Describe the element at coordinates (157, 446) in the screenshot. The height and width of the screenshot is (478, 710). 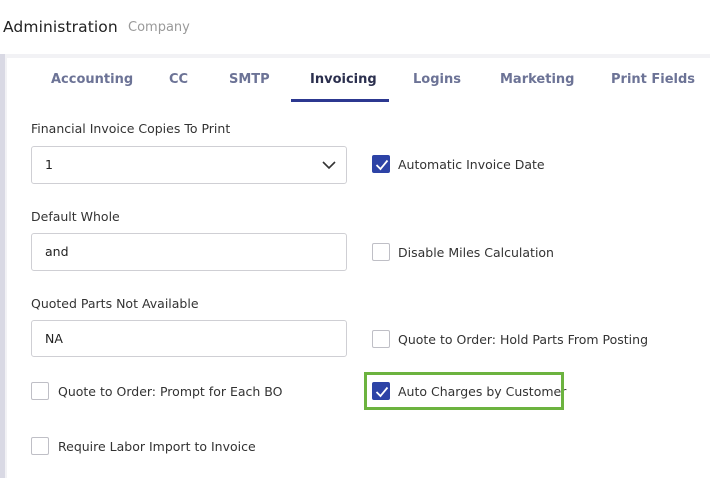
I see `labor-import-label: Require Labor Import to Invoice` at that location.